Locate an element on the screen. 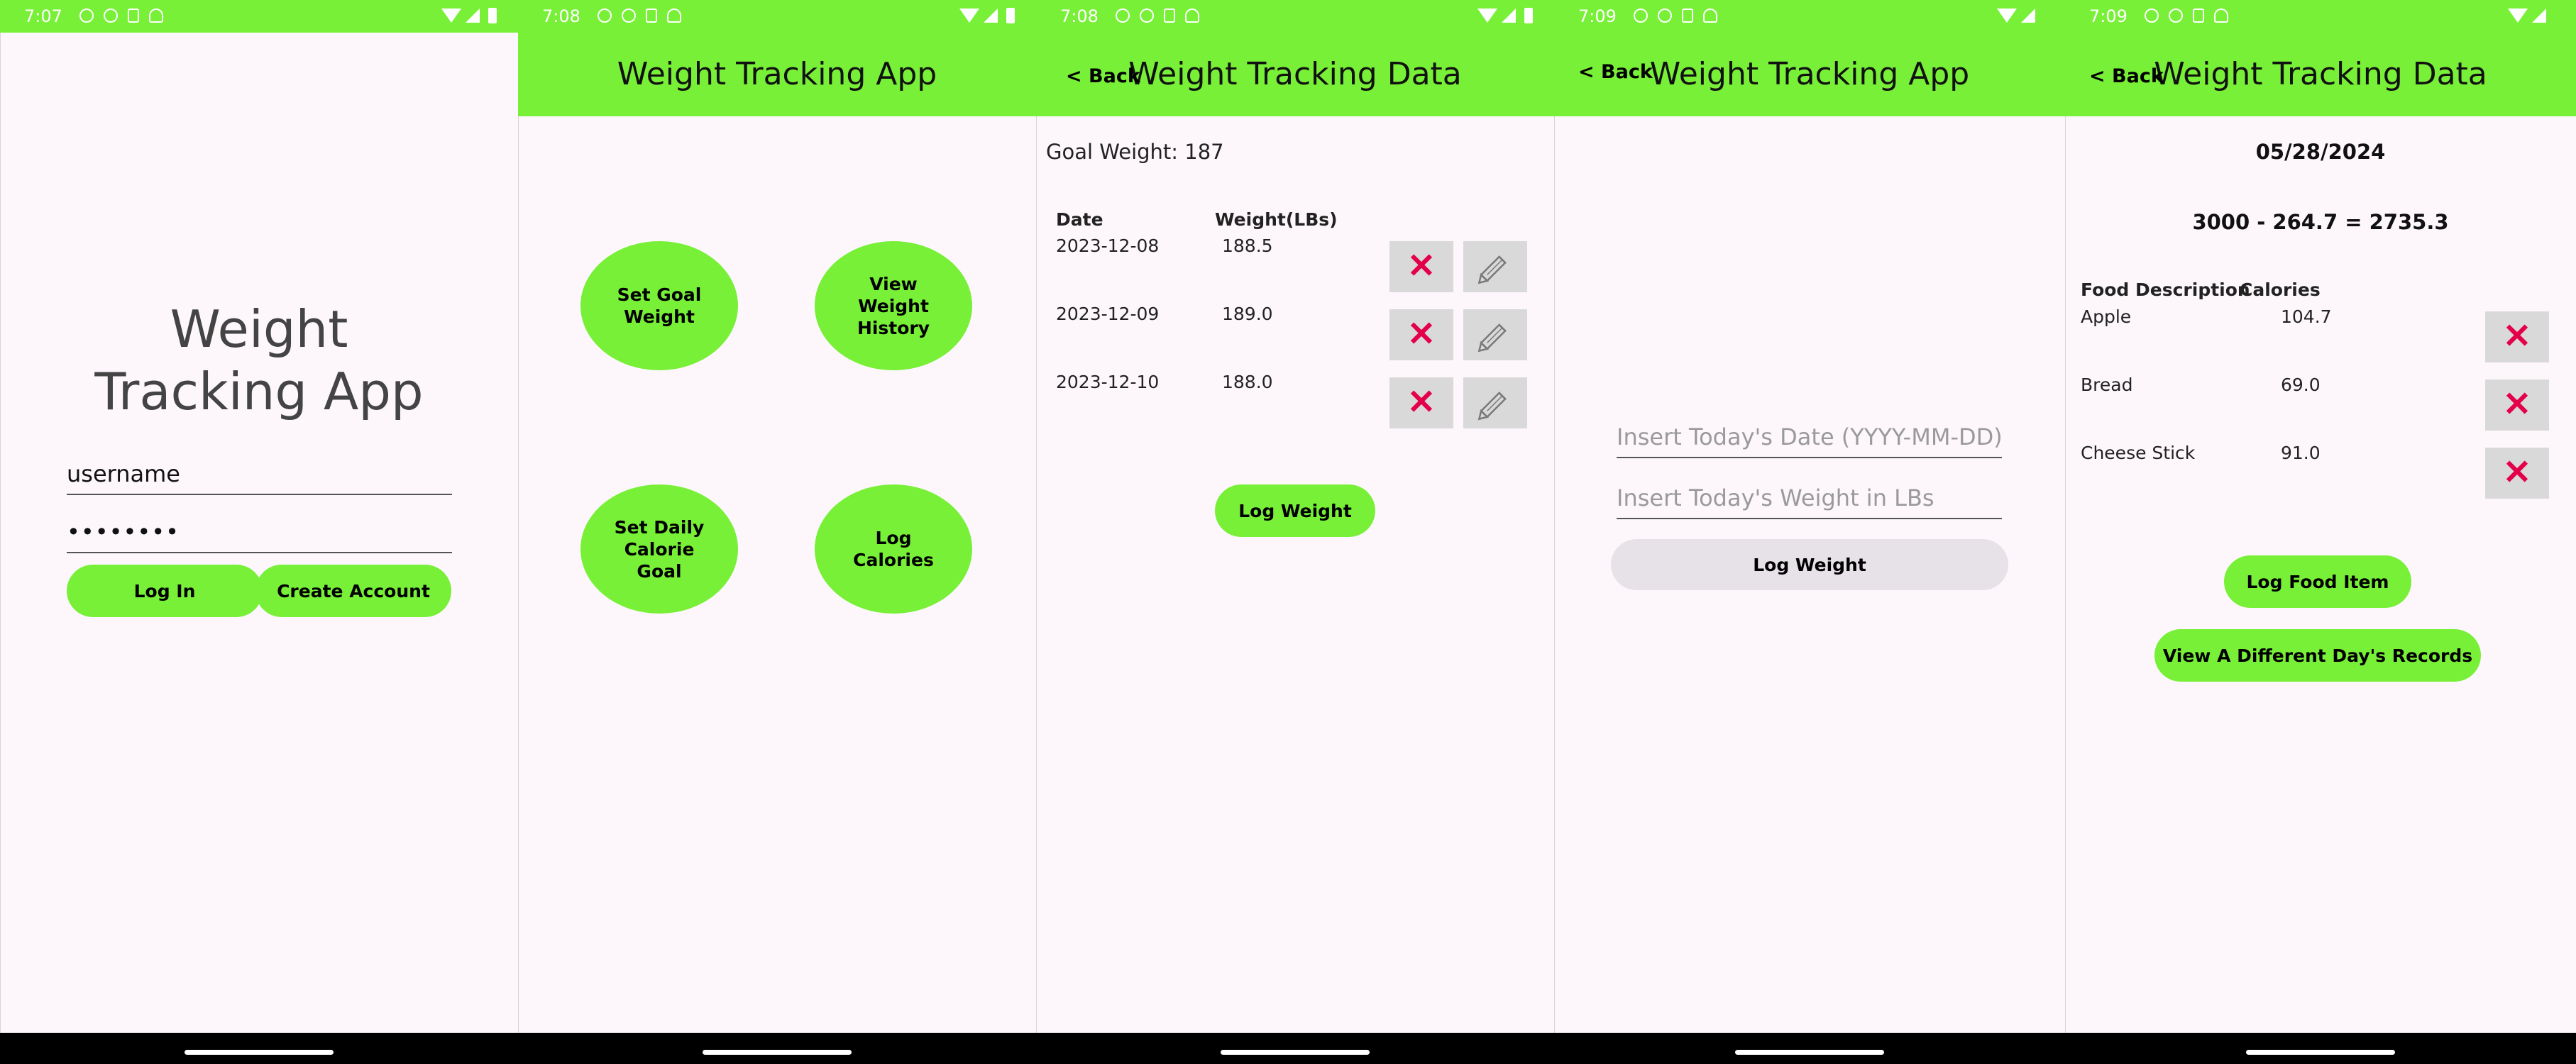 The image size is (2576, 1064). status-time: 7:08 is located at coordinates (1079, 16).